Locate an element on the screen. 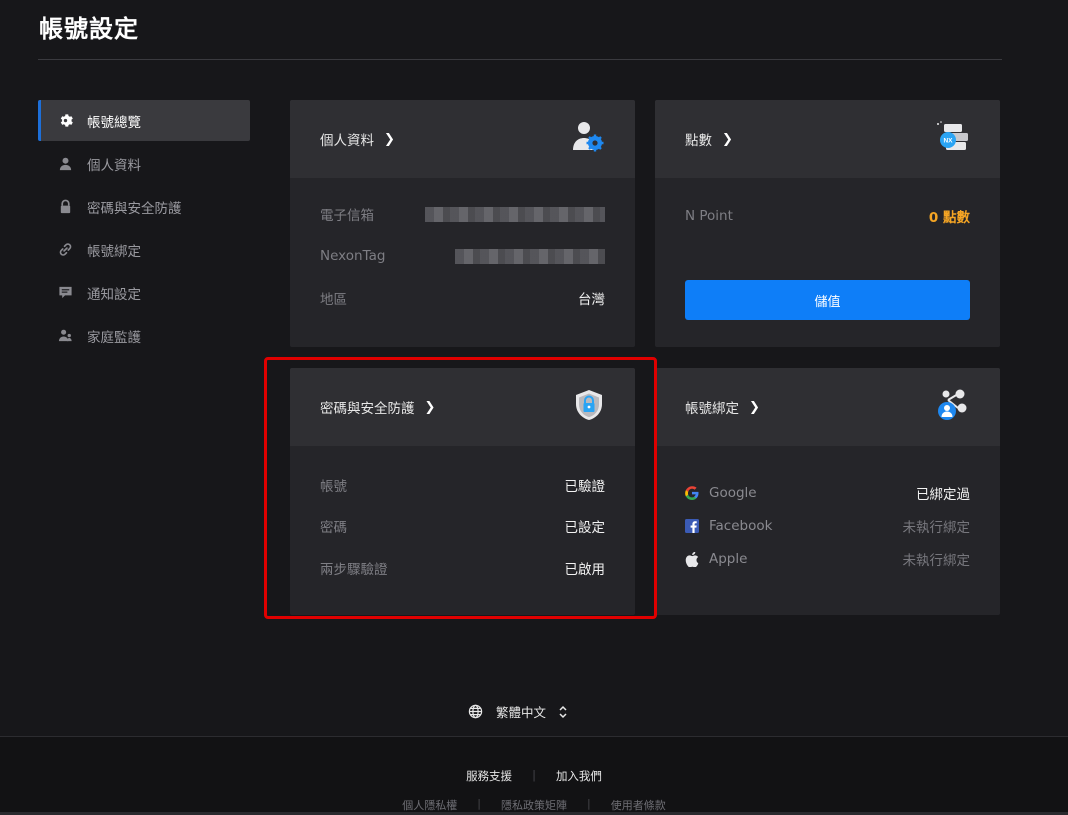 This screenshot has width=1068, height=815. sidebar-item-label: 個人資料 is located at coordinates (114, 165).